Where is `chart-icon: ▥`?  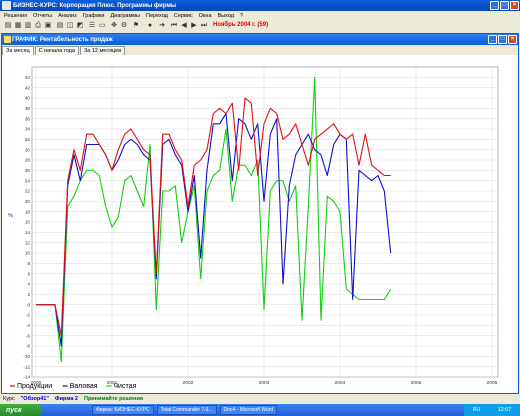
chart-icon: ▥ is located at coordinates (28, 26).